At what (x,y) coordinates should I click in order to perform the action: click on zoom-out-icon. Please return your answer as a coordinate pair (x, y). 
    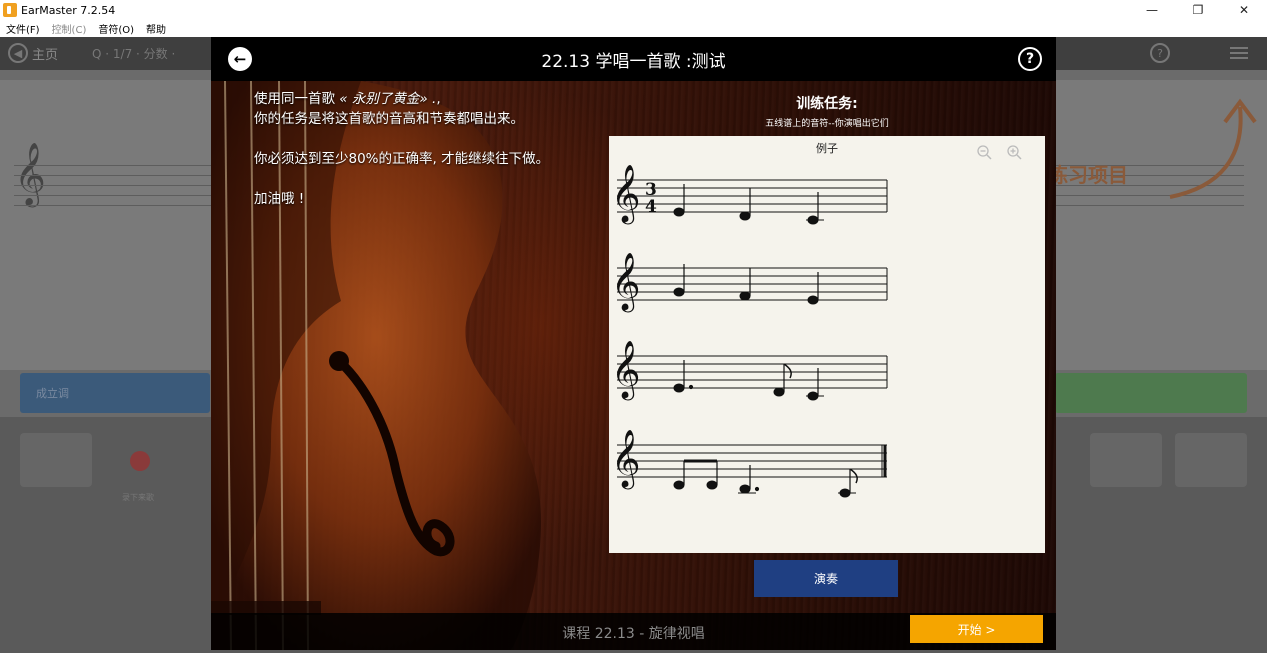
    Looking at the image, I should click on (984, 152).